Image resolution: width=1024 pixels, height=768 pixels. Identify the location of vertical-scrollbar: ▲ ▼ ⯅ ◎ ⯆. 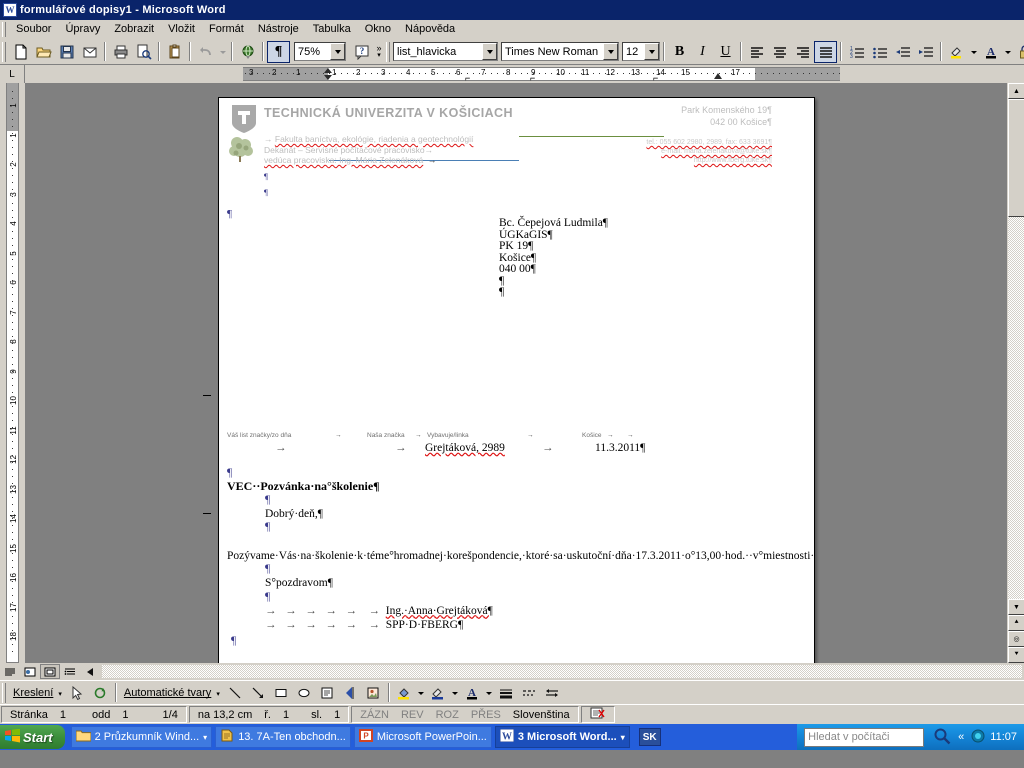
(1015, 373).